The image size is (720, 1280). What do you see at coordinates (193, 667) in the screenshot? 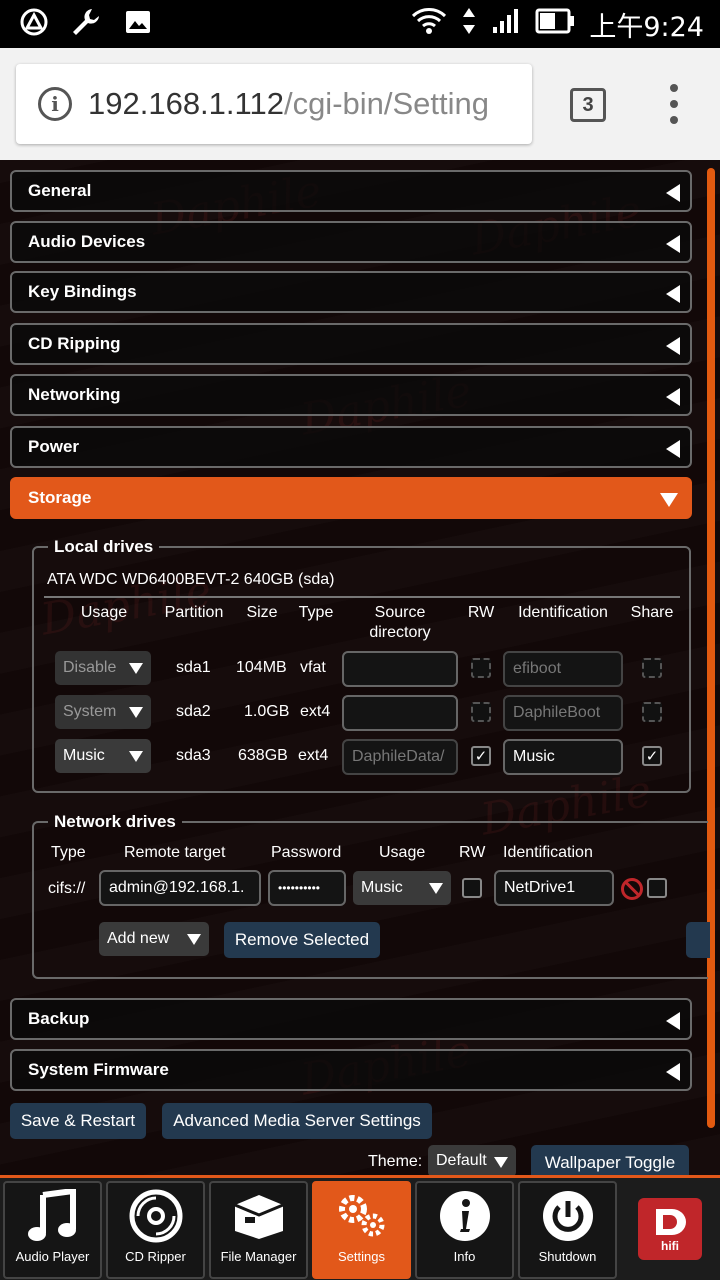
I see `partition-cell: sda1` at bounding box center [193, 667].